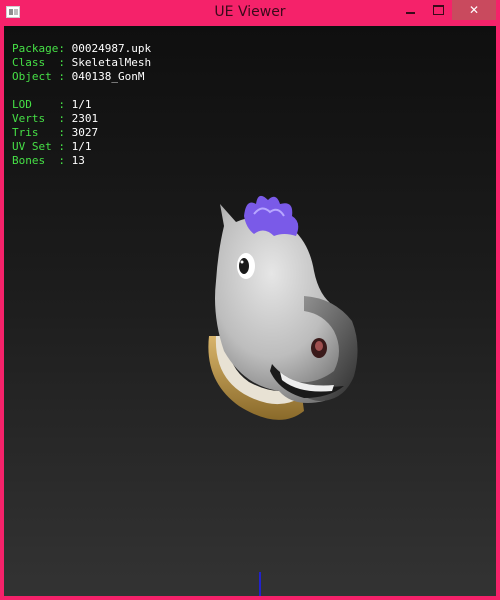 This screenshot has width=500, height=600. Describe the element at coordinates (38, 160) in the screenshot. I see `info-label: Bones :` at that location.